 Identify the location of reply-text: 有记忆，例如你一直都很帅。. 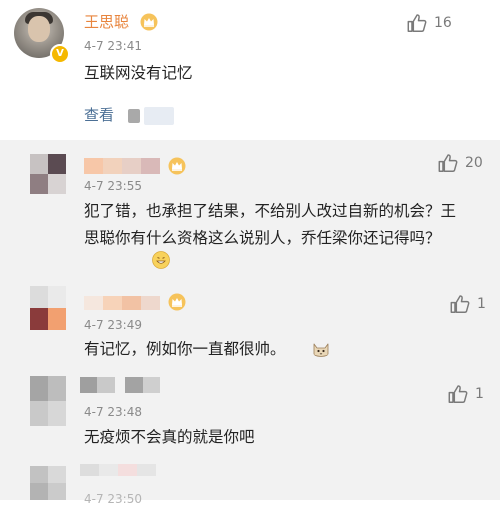
(185, 349).